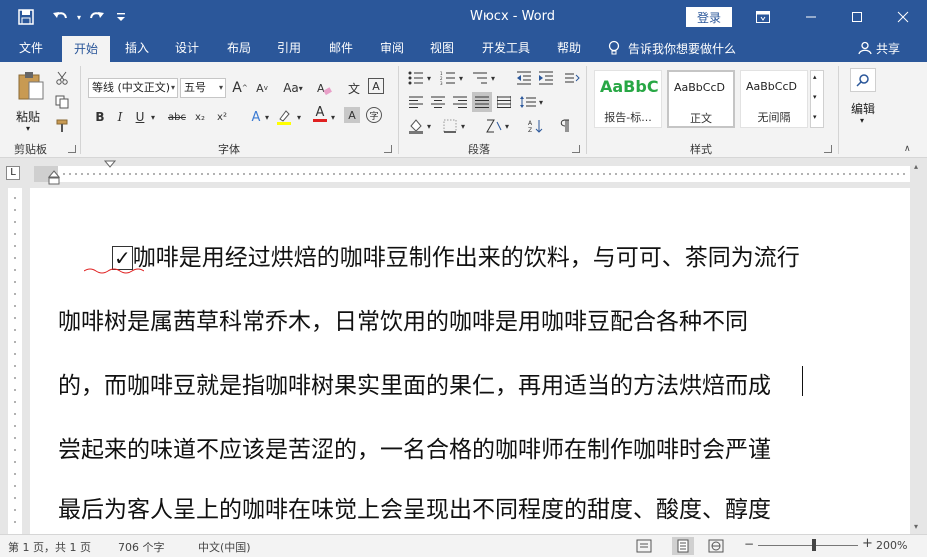  I want to click on document-line-1: ✓咖啡是用经过烘焙的咖啡豆制作出来的饮料，与可可、茶同为流行, so click(456, 255).